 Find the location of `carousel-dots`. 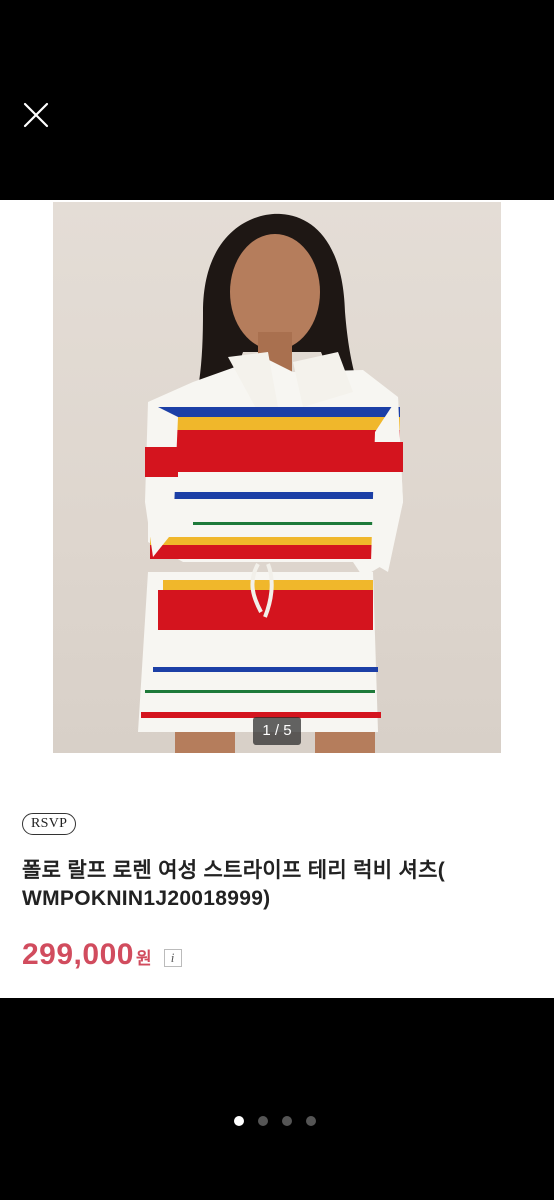

carousel-dots is located at coordinates (282, 1119).